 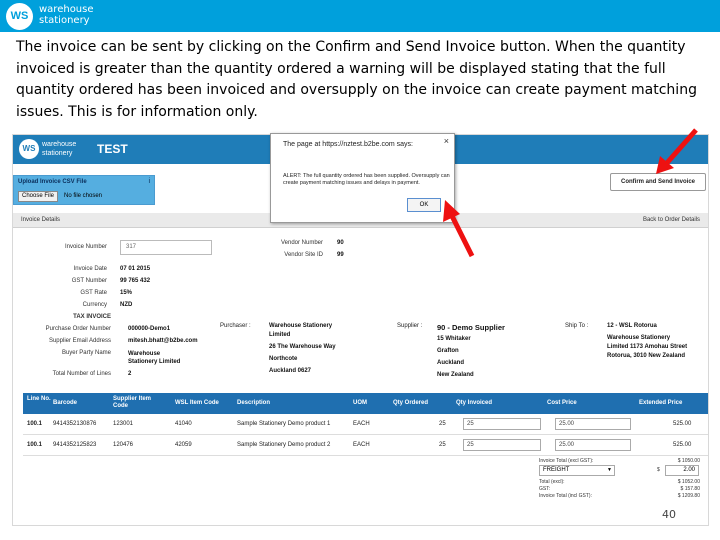 I want to click on invoice-details-title: Invoice Details, so click(x=41, y=220).